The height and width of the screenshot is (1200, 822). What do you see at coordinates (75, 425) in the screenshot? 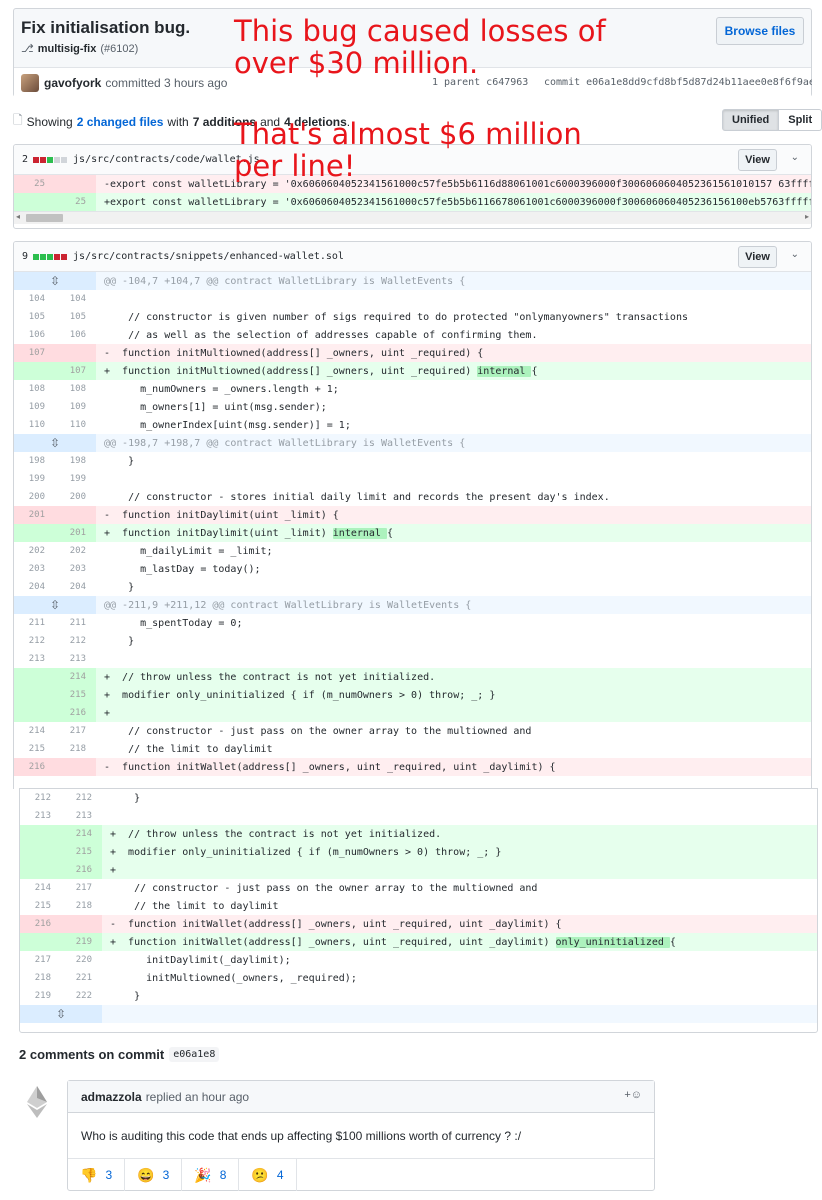
I see `new-line-number: 110` at bounding box center [75, 425].